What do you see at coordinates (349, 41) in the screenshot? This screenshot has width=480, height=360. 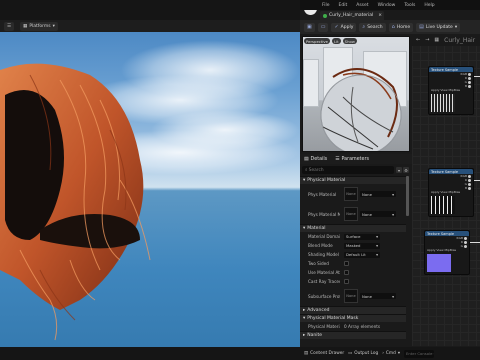 I see `show-button: Show` at bounding box center [349, 41].